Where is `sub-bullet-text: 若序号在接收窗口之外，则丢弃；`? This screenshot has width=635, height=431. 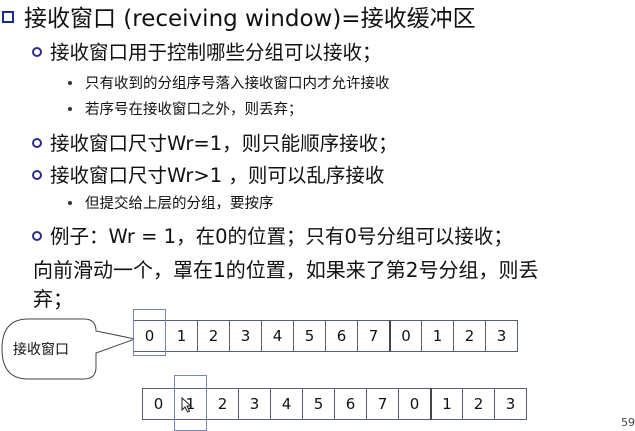
sub-bullet-text: 若序号在接收窗口之外，则丢弃； is located at coordinates (194, 110).